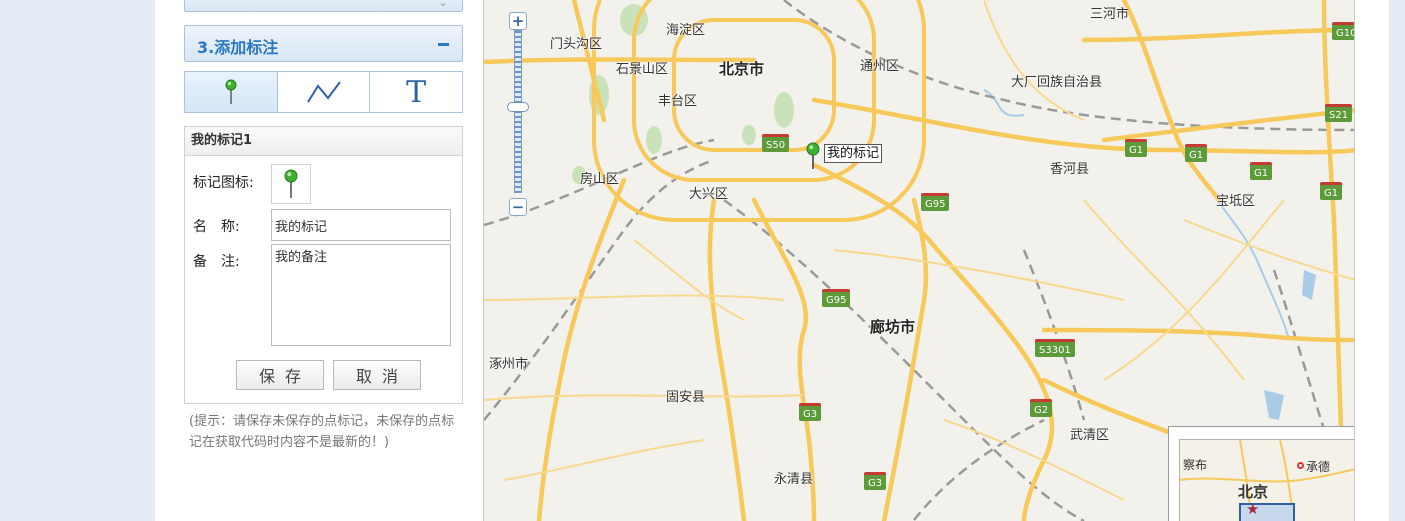 The height and width of the screenshot is (521, 1405). What do you see at coordinates (853, 153) in the screenshot?
I see `marker-label: 我的标记` at bounding box center [853, 153].